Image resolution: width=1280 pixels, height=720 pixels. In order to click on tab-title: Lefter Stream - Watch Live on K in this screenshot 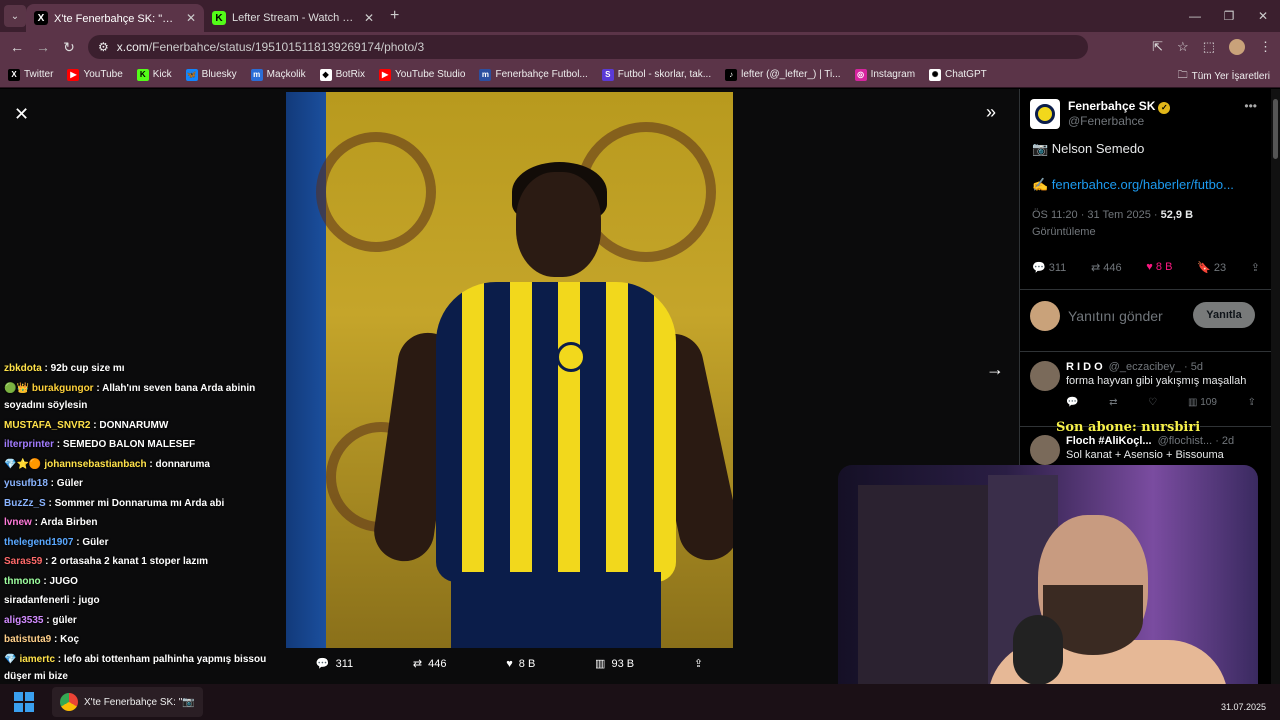, I will do `click(295, 18)`.